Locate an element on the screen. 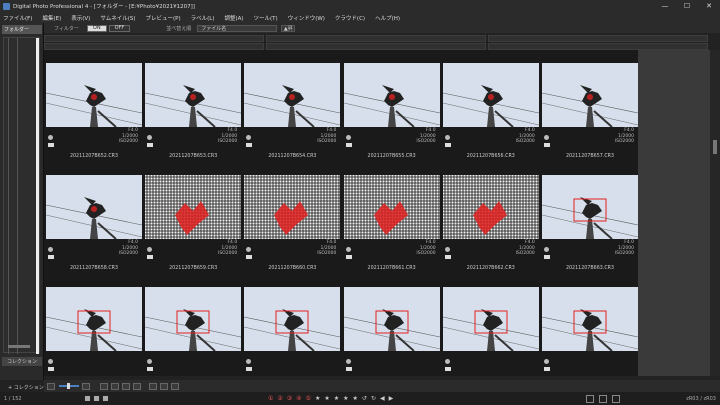  check-mark-5: ⑤ is located at coordinates (308, 398).